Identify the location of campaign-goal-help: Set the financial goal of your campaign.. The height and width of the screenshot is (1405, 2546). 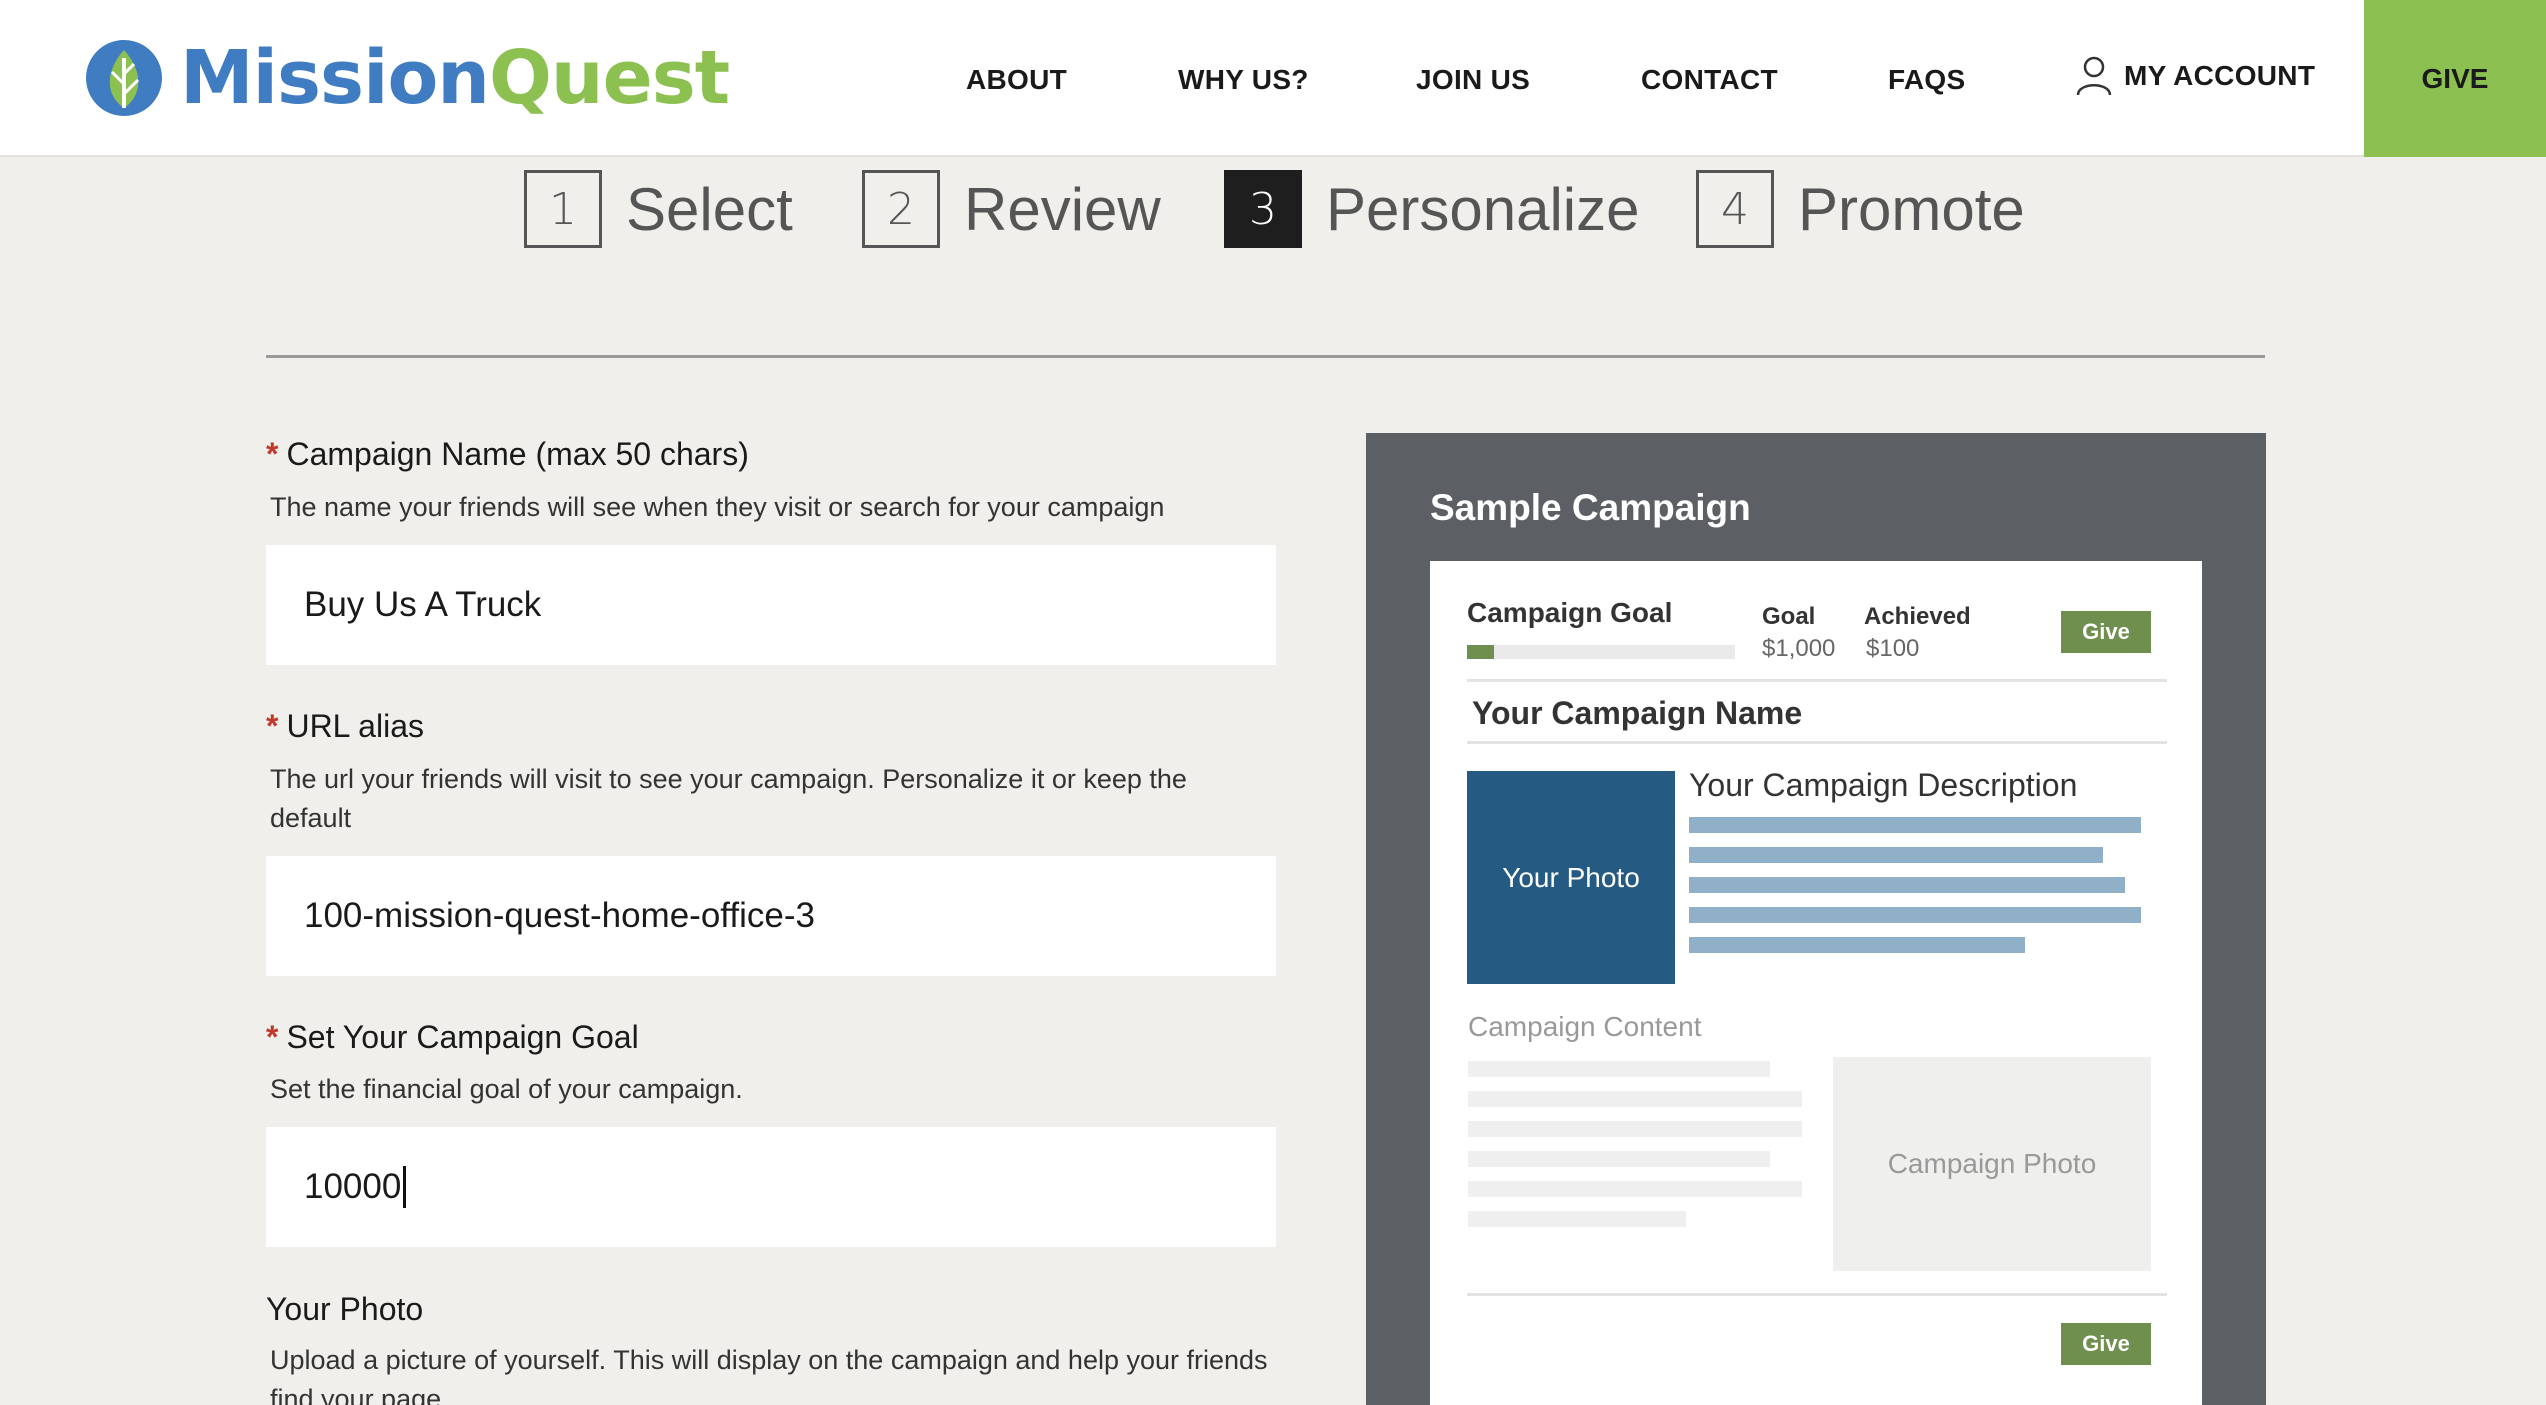
(506, 1089).